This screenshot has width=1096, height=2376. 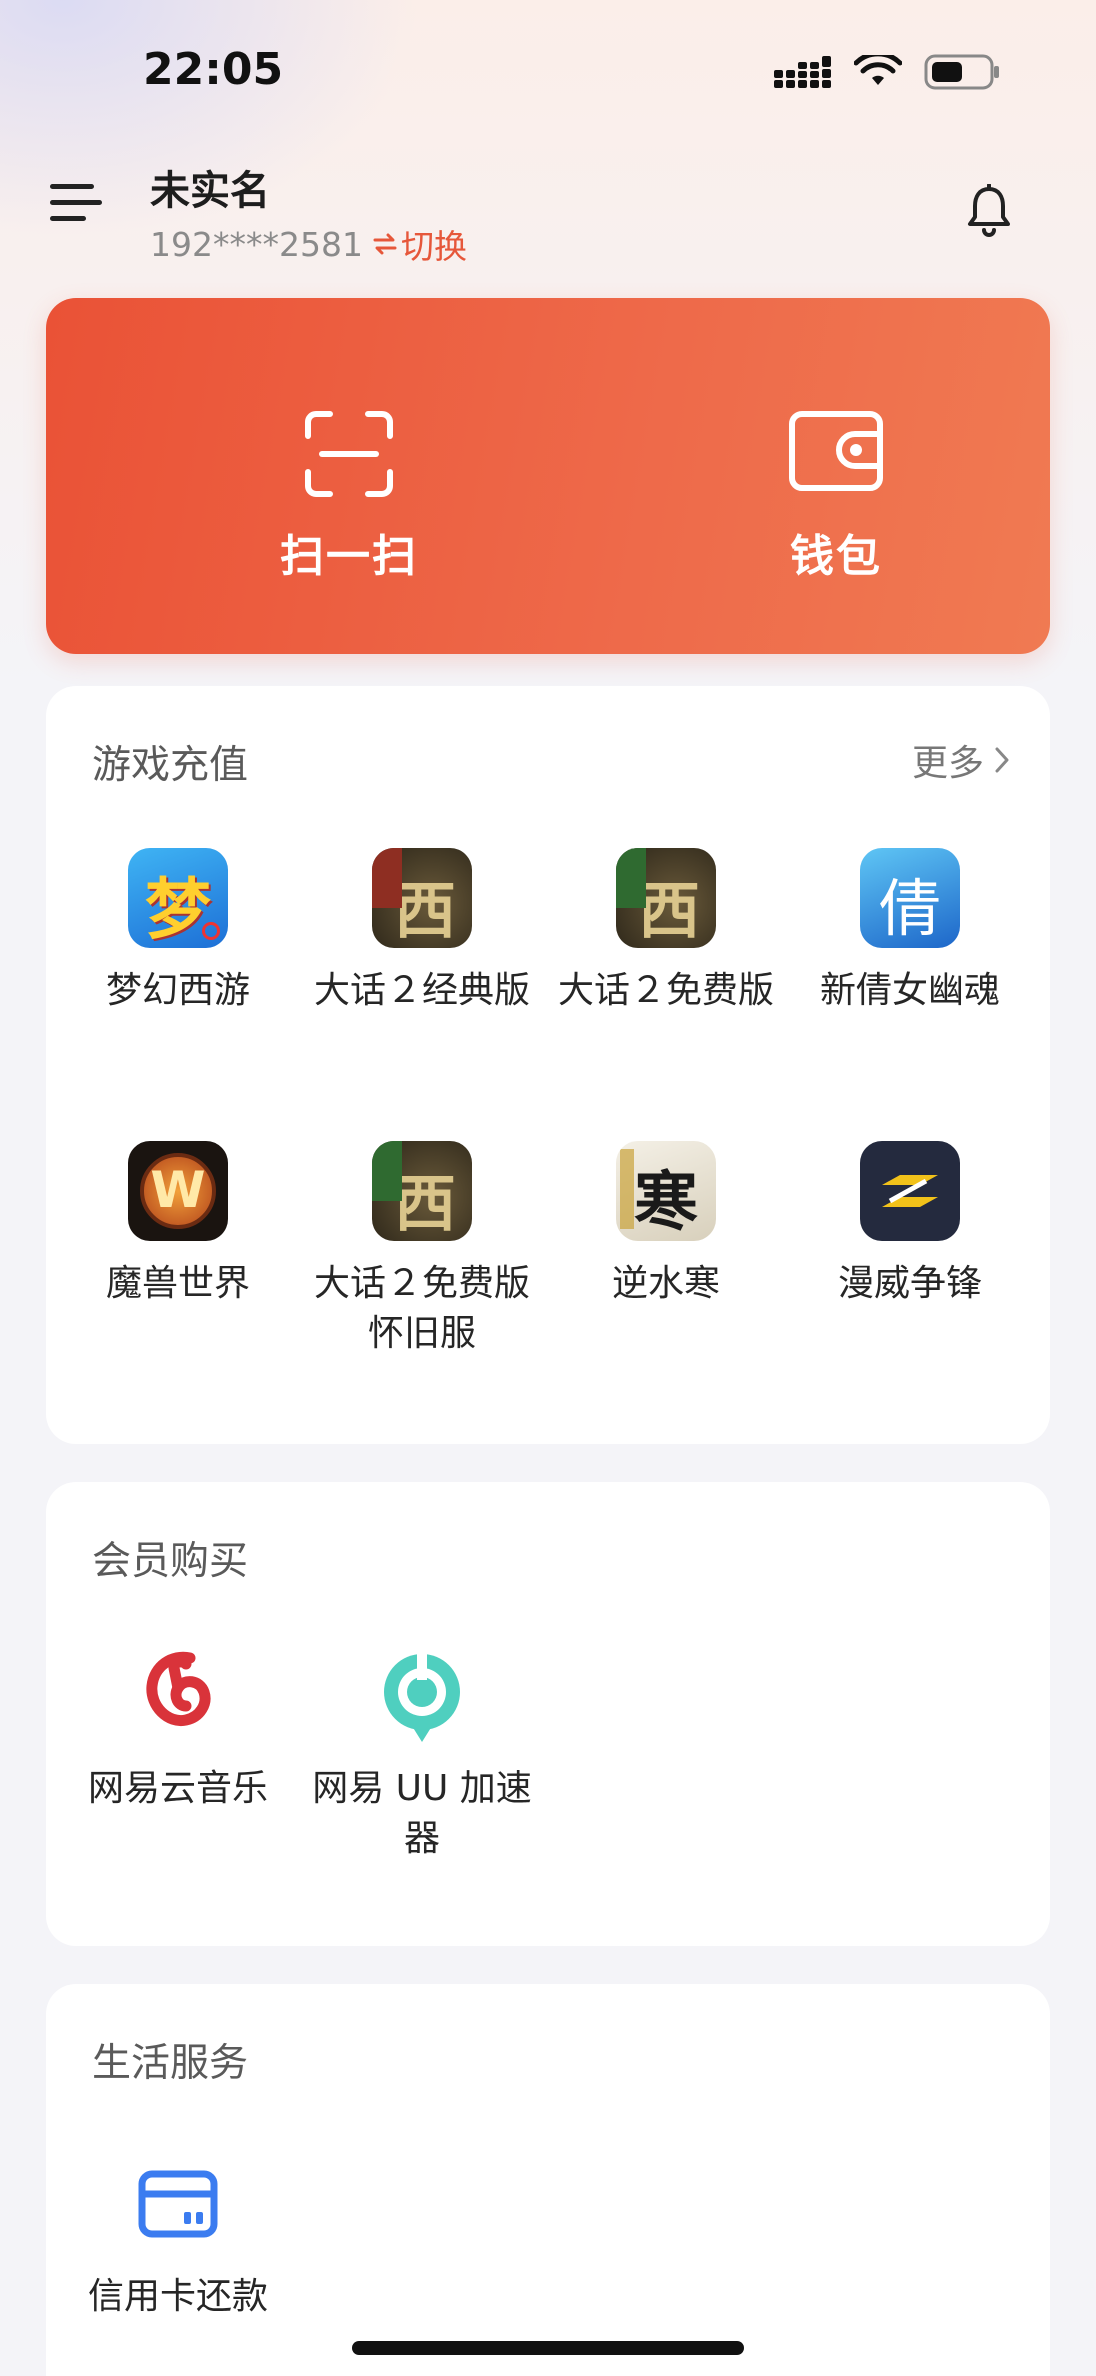 I want to click on scan-label: 扫一扫, so click(x=349, y=556).